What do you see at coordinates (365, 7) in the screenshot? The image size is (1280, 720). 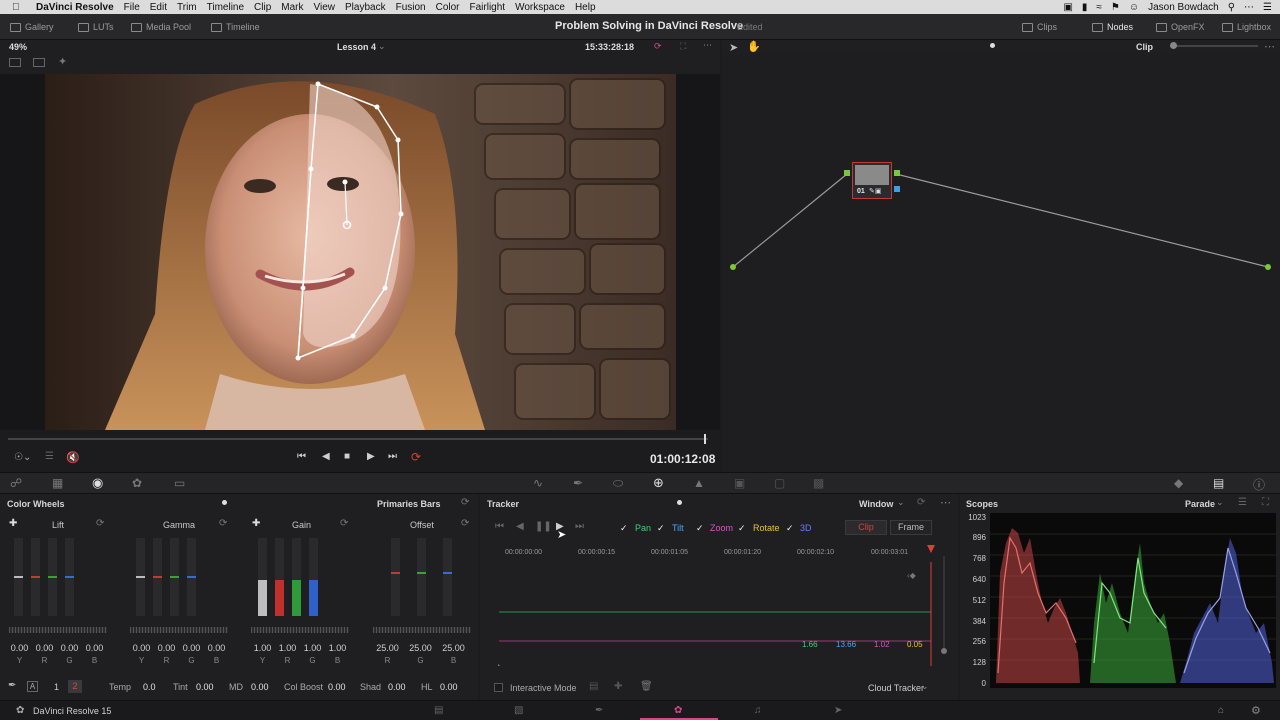 I see `menu-playback: Playback` at bounding box center [365, 7].